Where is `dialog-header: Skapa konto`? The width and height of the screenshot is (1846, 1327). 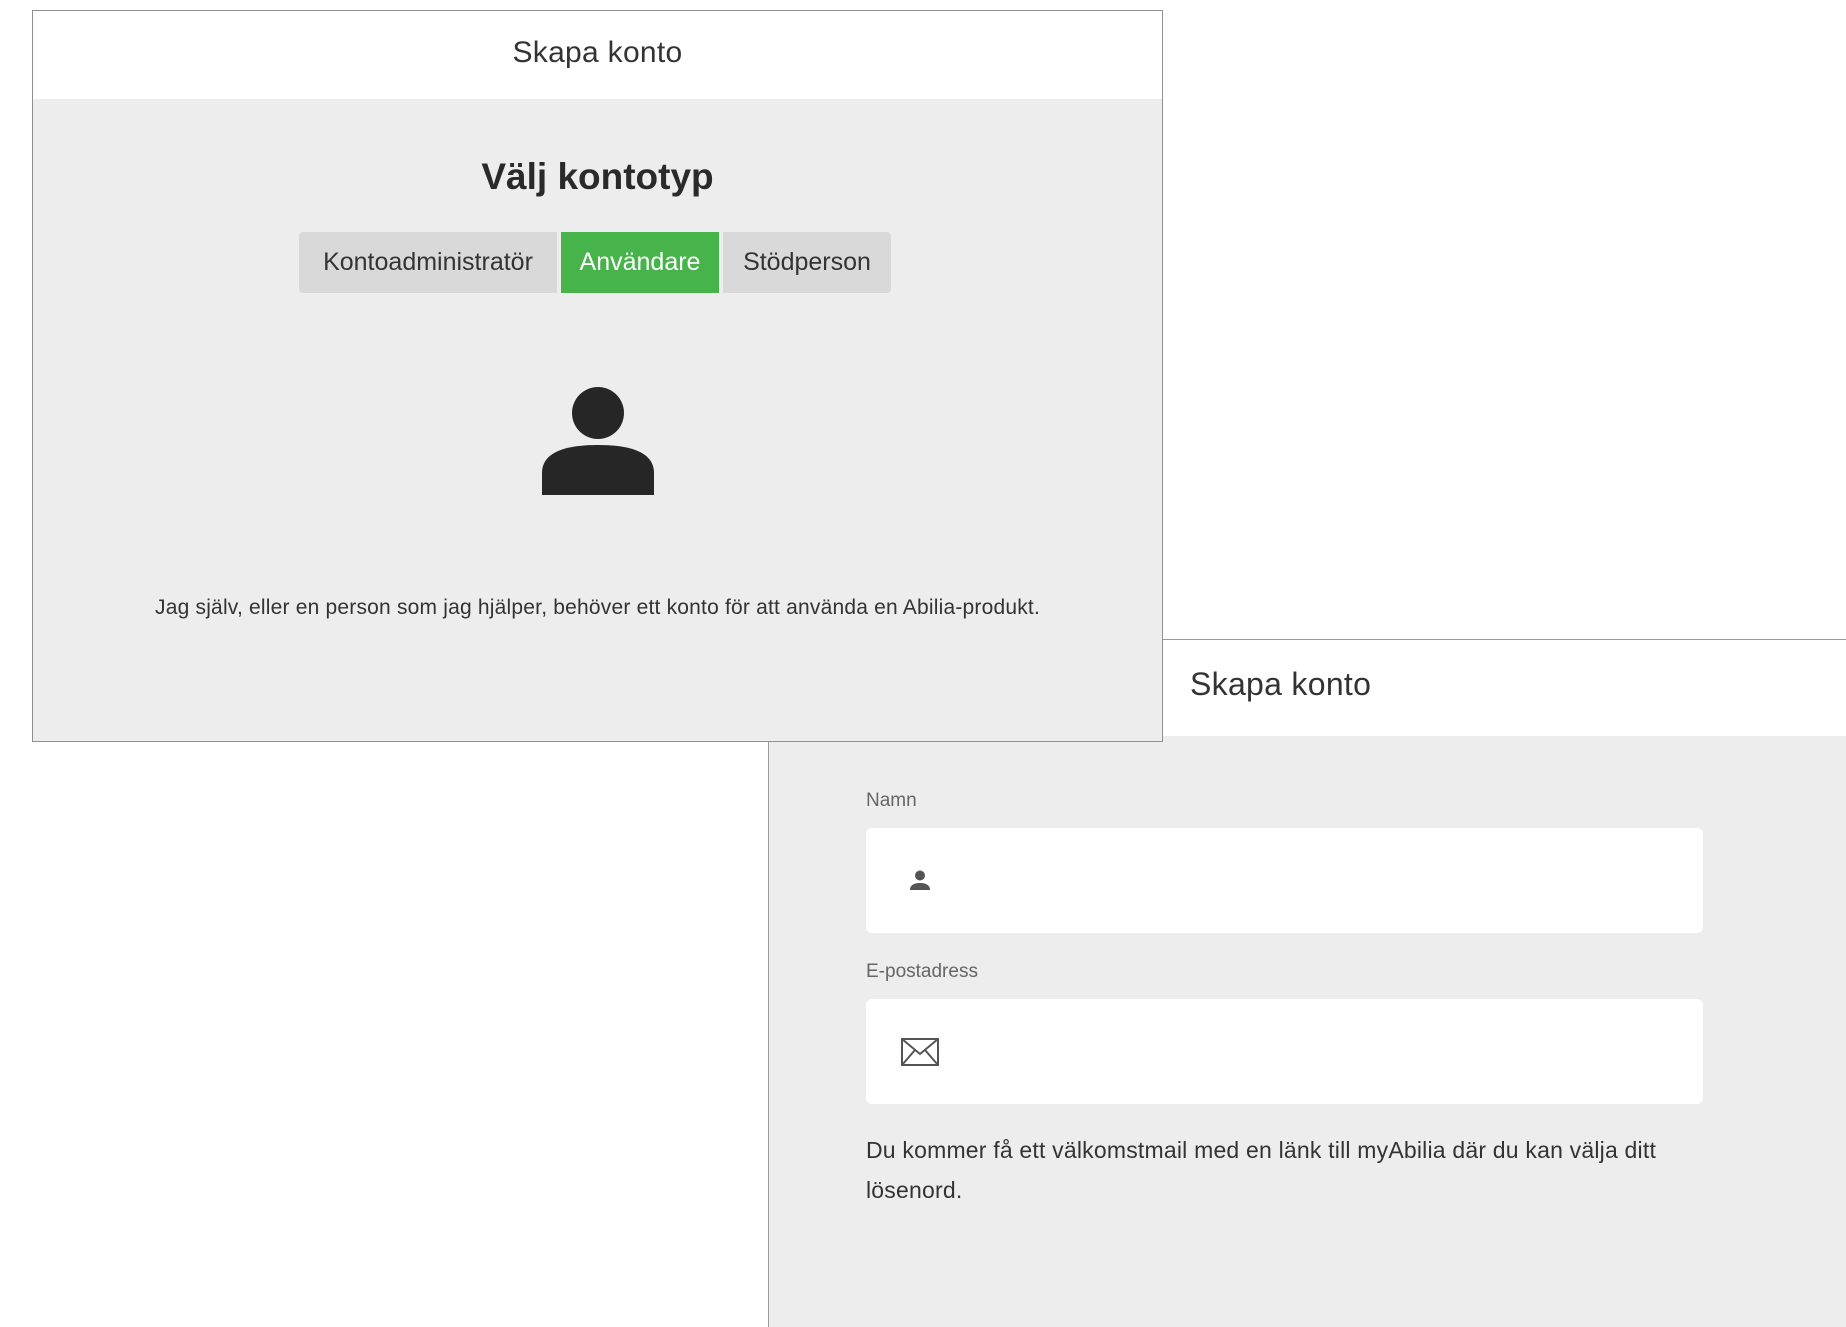
dialog-header: Skapa konto is located at coordinates (597, 55).